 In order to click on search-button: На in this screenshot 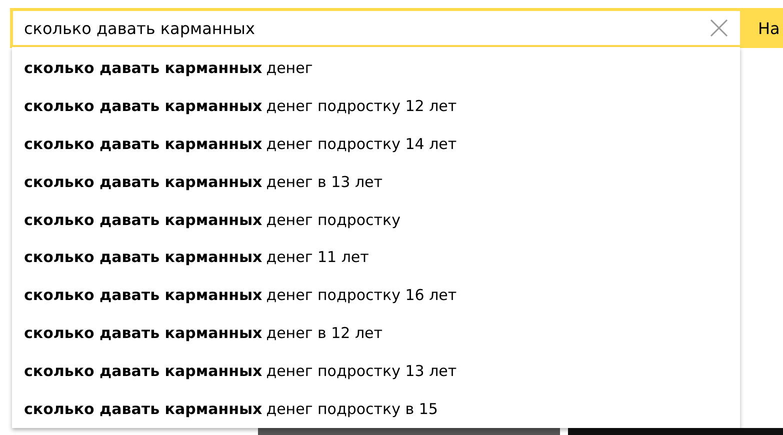, I will do `click(761, 28)`.